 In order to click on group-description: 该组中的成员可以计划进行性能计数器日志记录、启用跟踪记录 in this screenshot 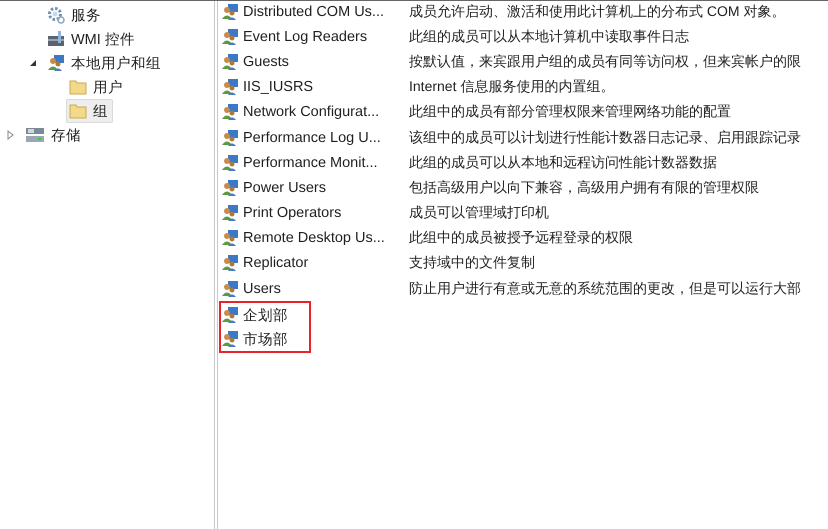, I will do `click(605, 137)`.